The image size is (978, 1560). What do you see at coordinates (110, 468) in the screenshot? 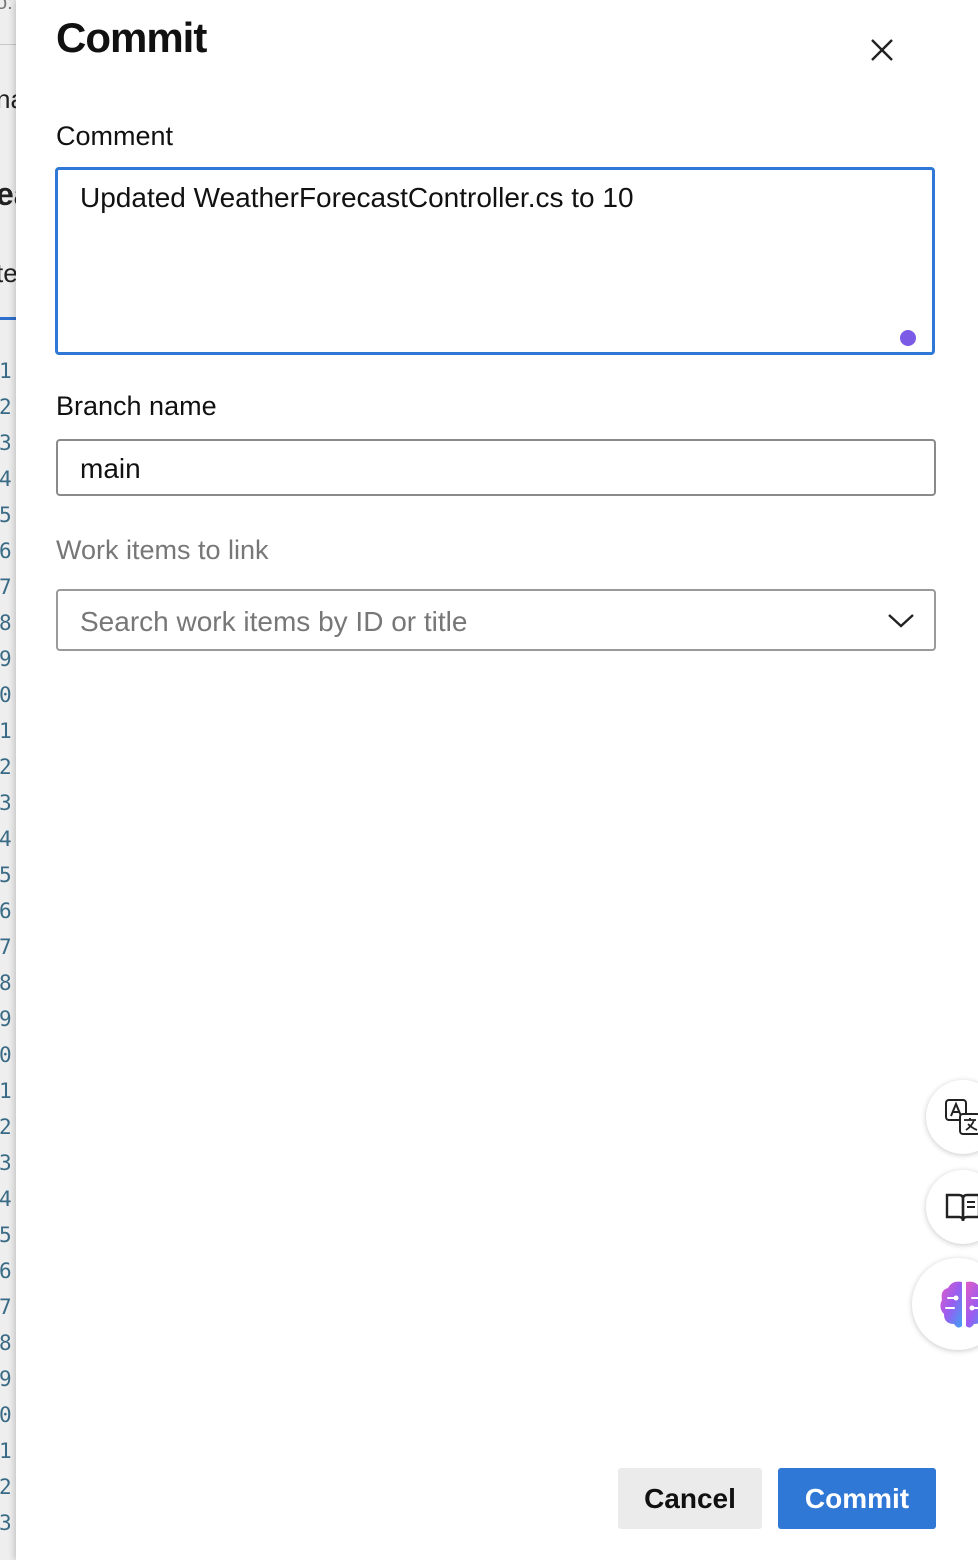
I see `branch-name-value: main` at bounding box center [110, 468].